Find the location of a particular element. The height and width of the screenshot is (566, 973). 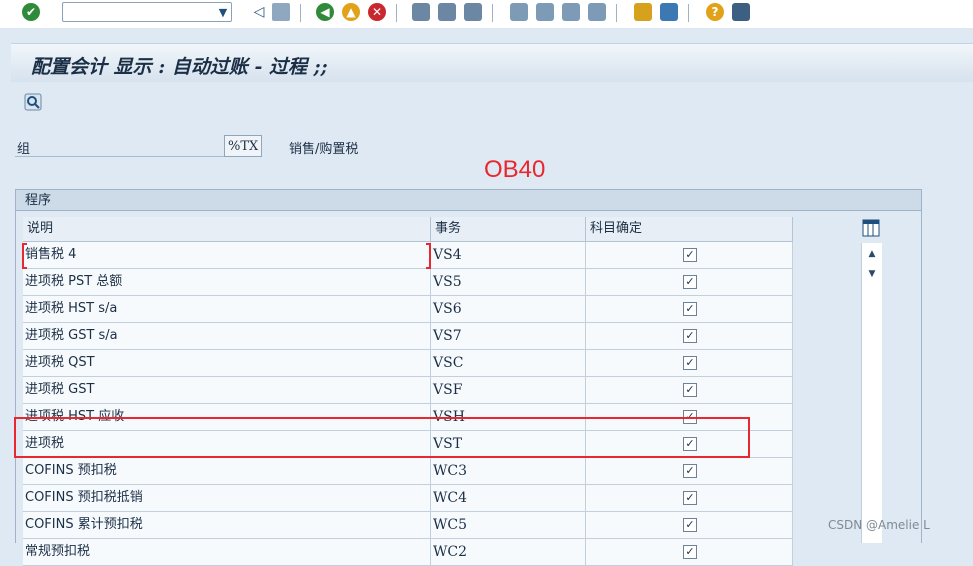

table-settings-icon is located at coordinates (871, 228).